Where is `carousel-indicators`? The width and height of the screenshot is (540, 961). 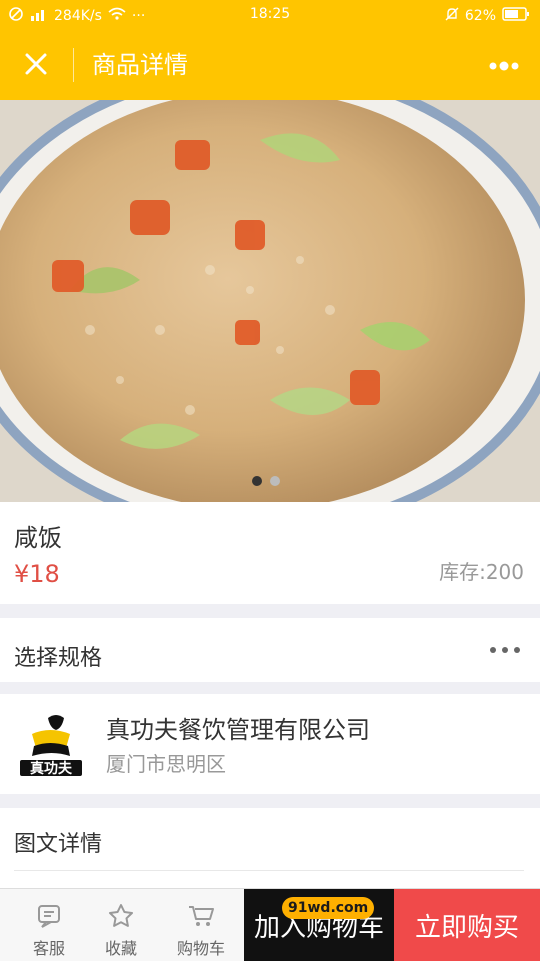
carousel-indicators is located at coordinates (266, 481).